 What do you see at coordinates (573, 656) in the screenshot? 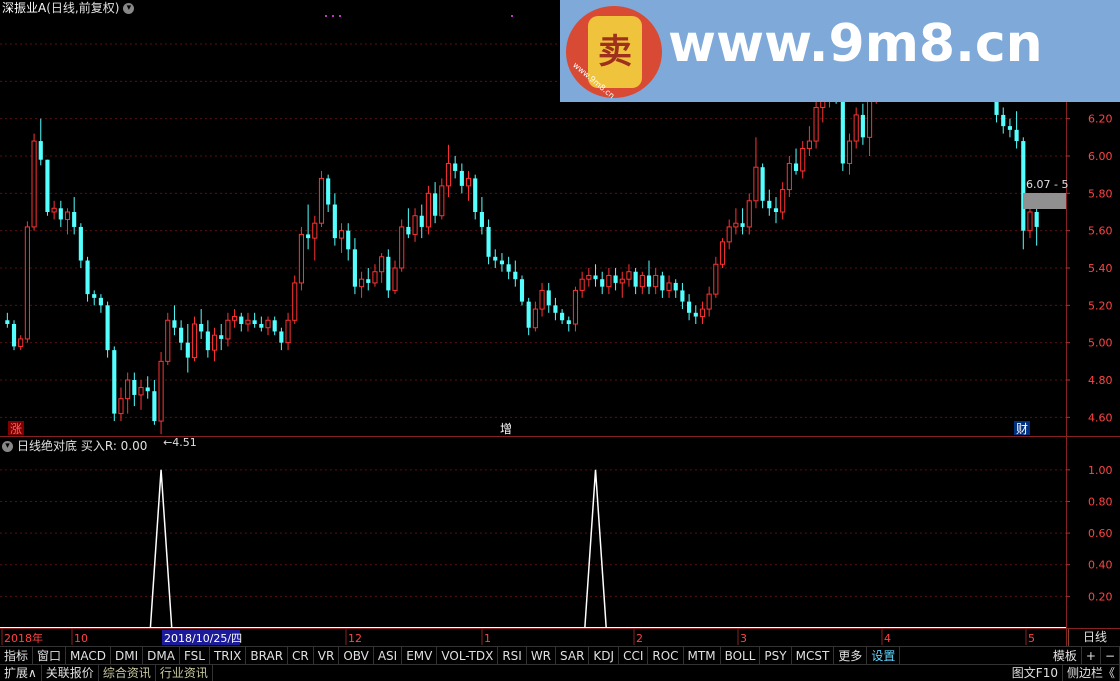
I see `toolbar-item-16: SAR` at bounding box center [573, 656].